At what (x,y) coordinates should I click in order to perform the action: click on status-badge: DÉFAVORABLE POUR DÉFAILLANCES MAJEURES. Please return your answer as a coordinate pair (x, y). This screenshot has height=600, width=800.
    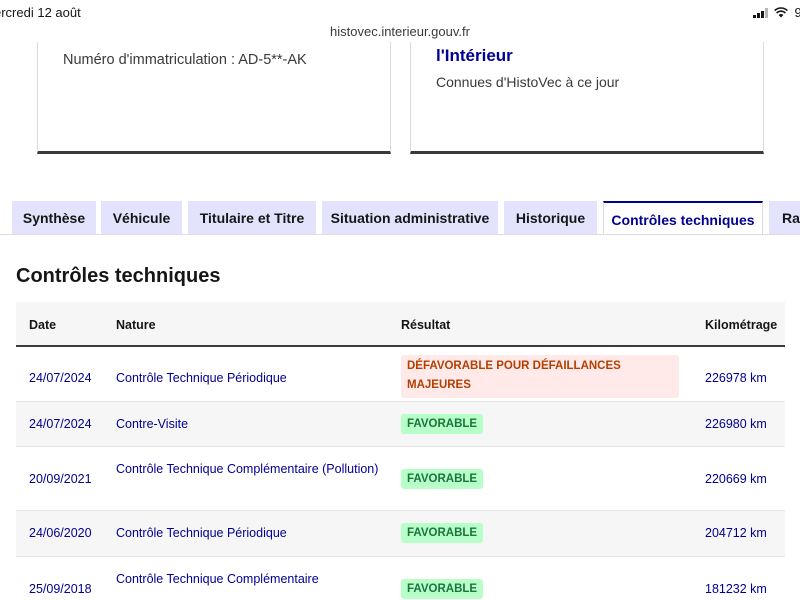
    Looking at the image, I should click on (540, 376).